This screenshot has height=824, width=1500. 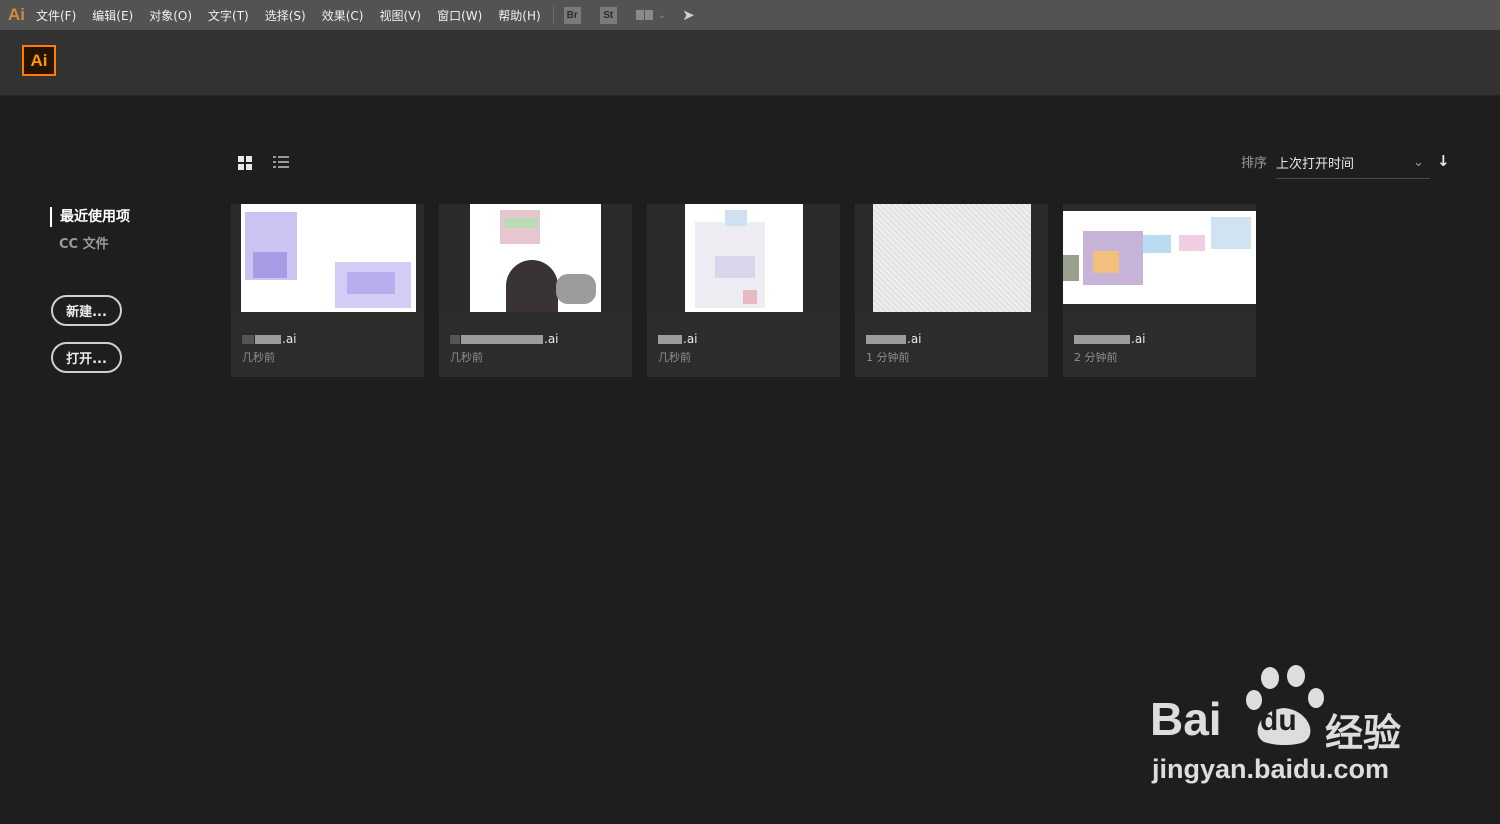 I want to click on recent-file-card: .ai 1 分钟前, so click(x=951, y=290).